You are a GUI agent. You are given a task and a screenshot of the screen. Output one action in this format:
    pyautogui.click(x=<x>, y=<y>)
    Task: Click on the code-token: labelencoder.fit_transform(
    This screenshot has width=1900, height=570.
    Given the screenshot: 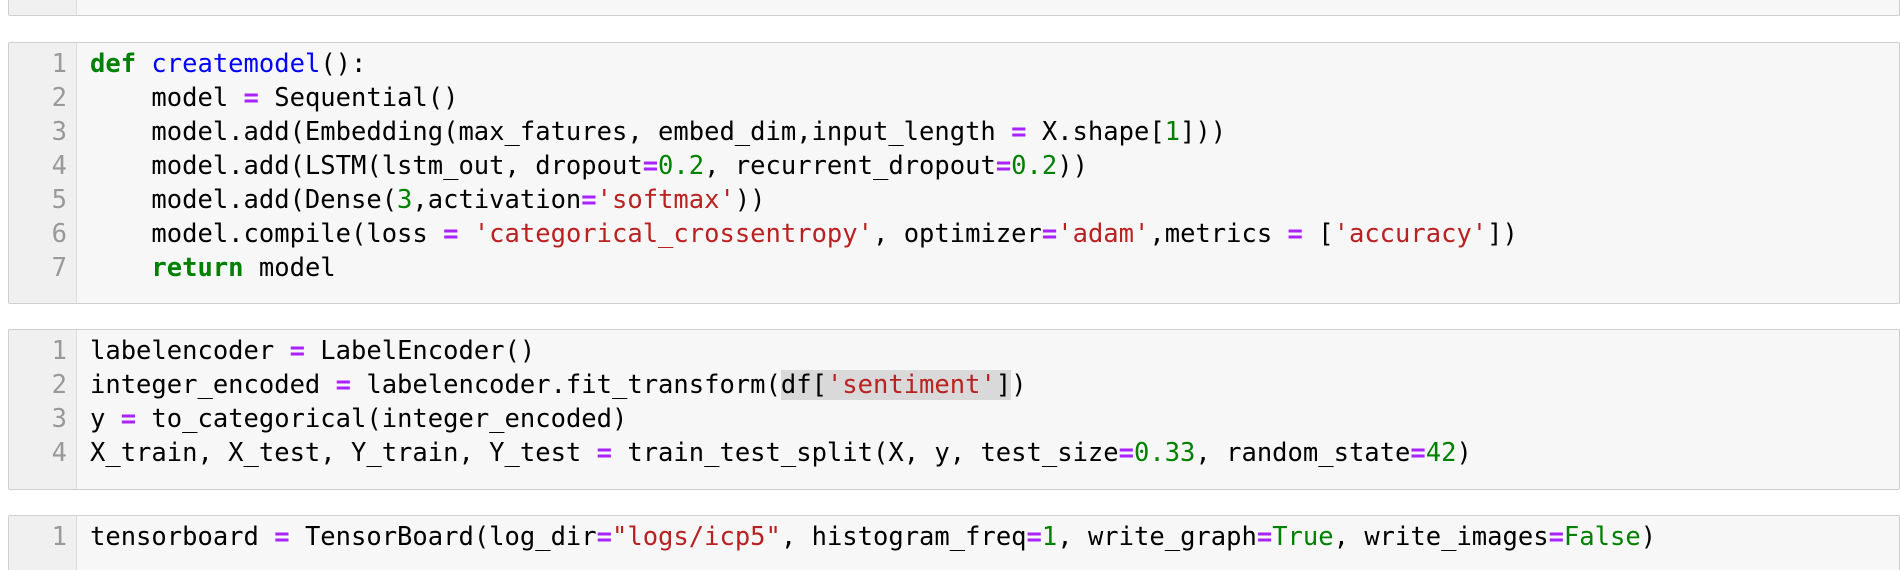 What is the action you would take?
    pyautogui.click(x=566, y=385)
    